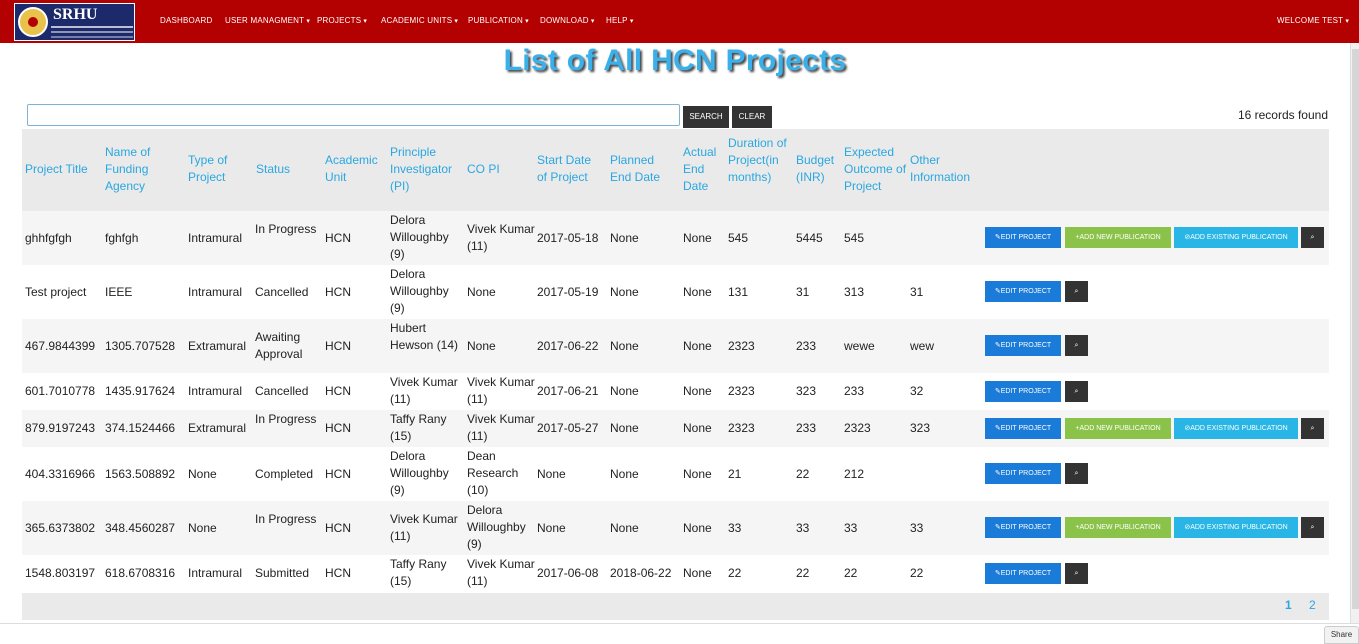 The image size is (1359, 644). I want to click on clear-button: CLEAR, so click(752, 117).